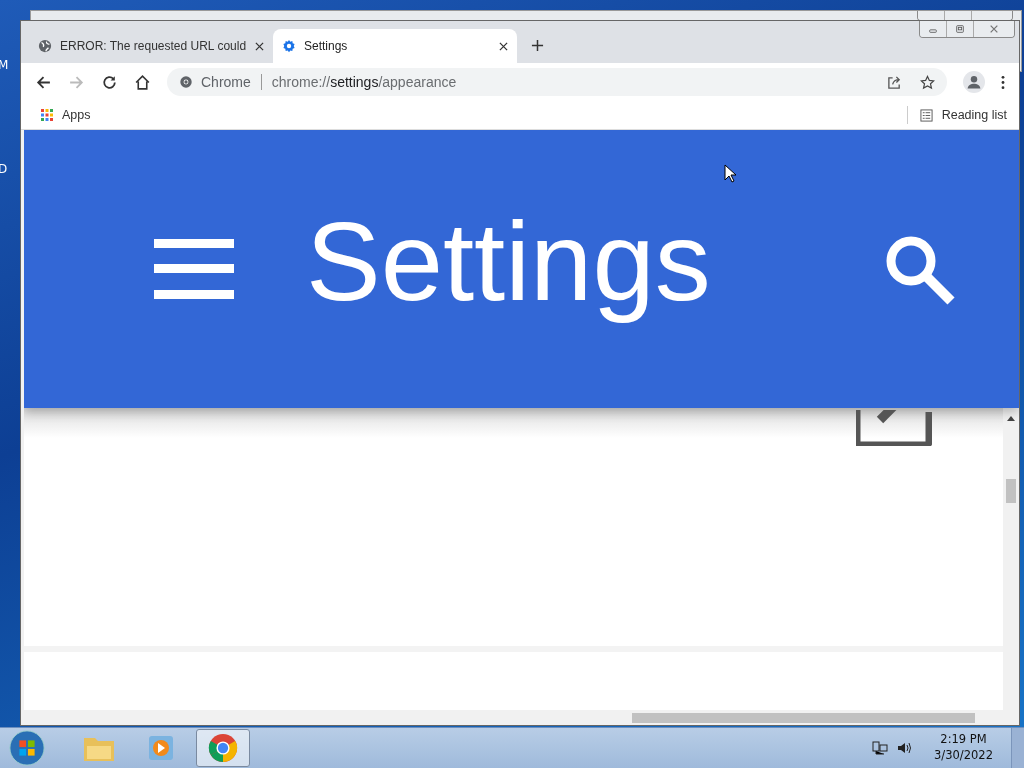 This screenshot has width=1024, height=768. Describe the element at coordinates (142, 82) in the screenshot. I see `home-icon` at that location.